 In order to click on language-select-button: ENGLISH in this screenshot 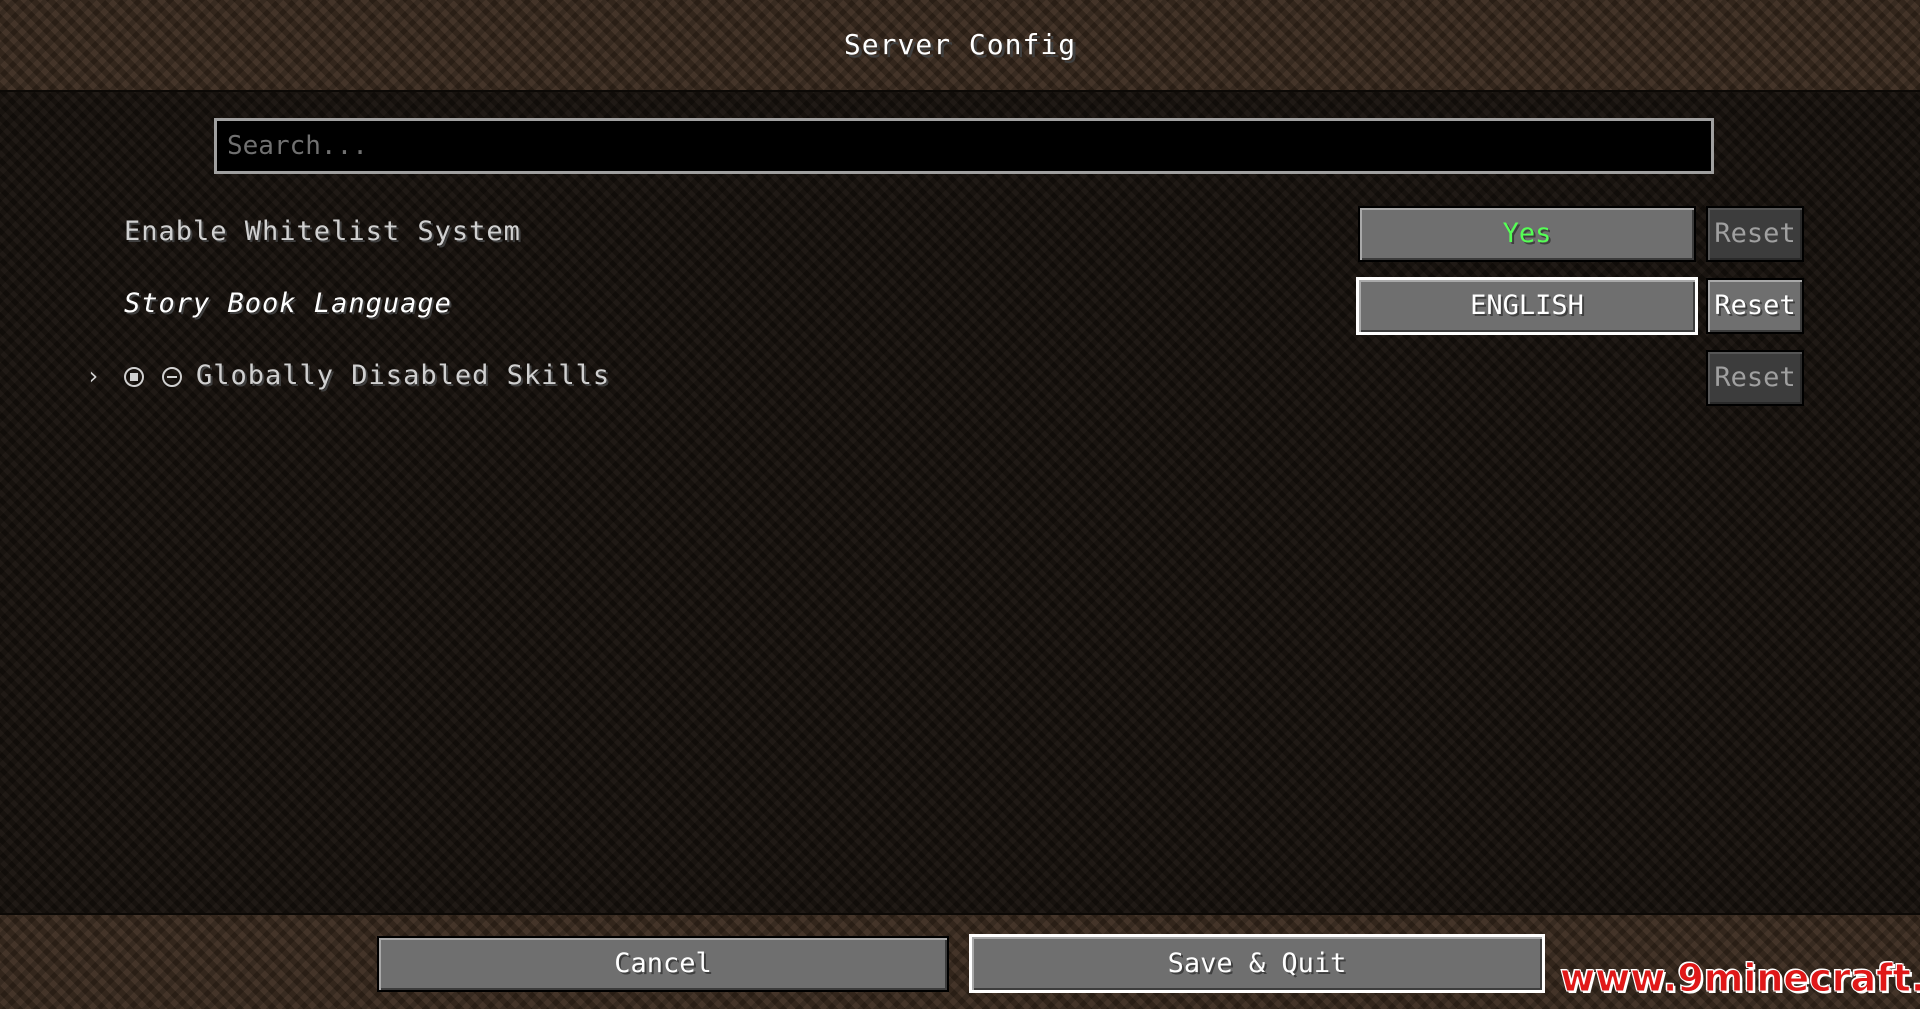, I will do `click(1527, 306)`.